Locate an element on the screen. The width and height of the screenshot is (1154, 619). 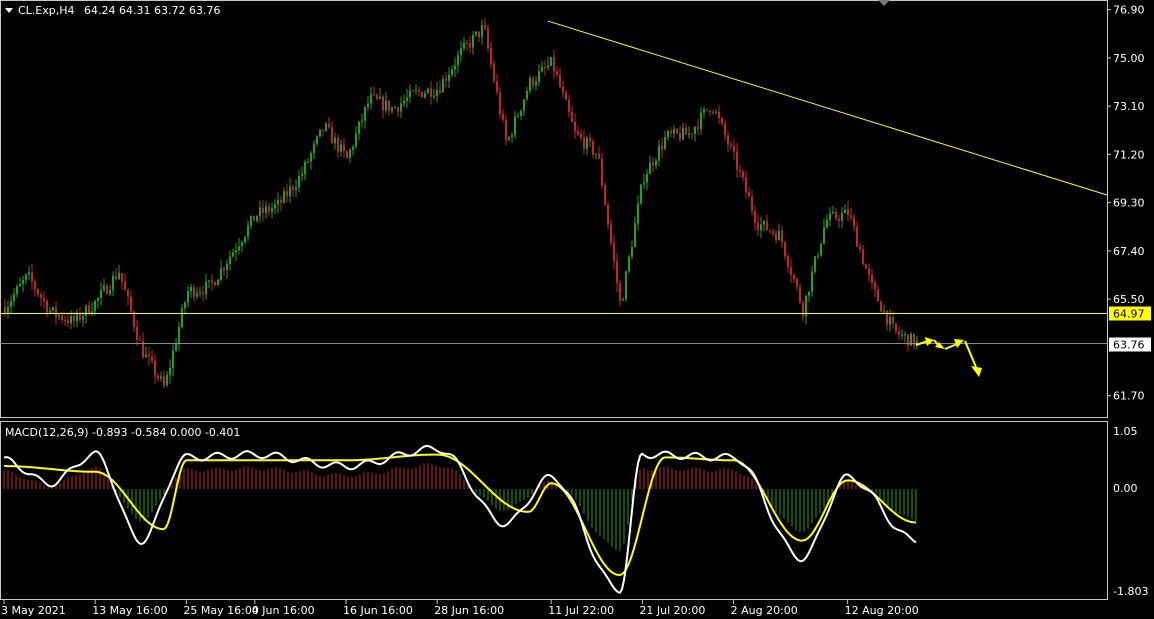
support-tag-label: 64.97 is located at coordinates (1129, 314).